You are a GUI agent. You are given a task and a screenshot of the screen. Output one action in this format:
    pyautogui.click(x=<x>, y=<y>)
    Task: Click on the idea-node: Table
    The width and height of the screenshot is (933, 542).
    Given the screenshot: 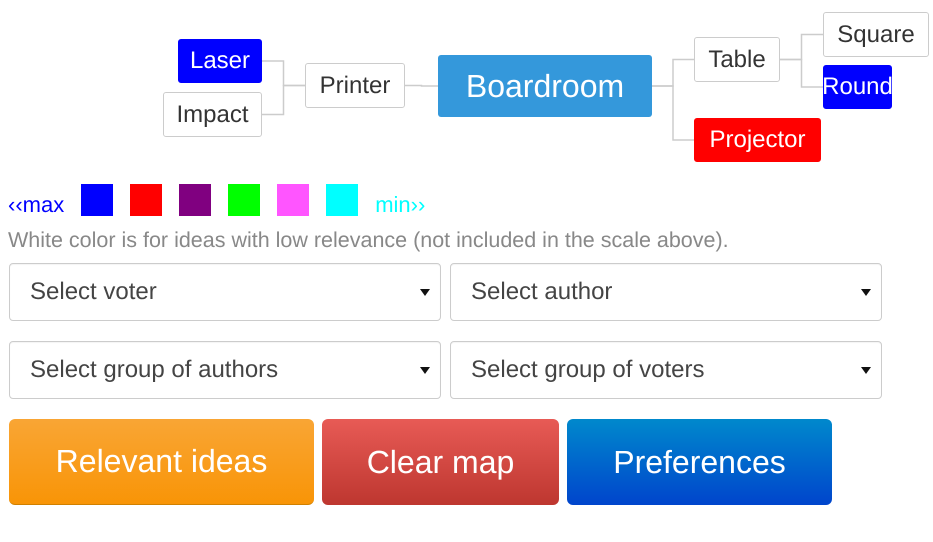 What is the action you would take?
    pyautogui.click(x=737, y=59)
    